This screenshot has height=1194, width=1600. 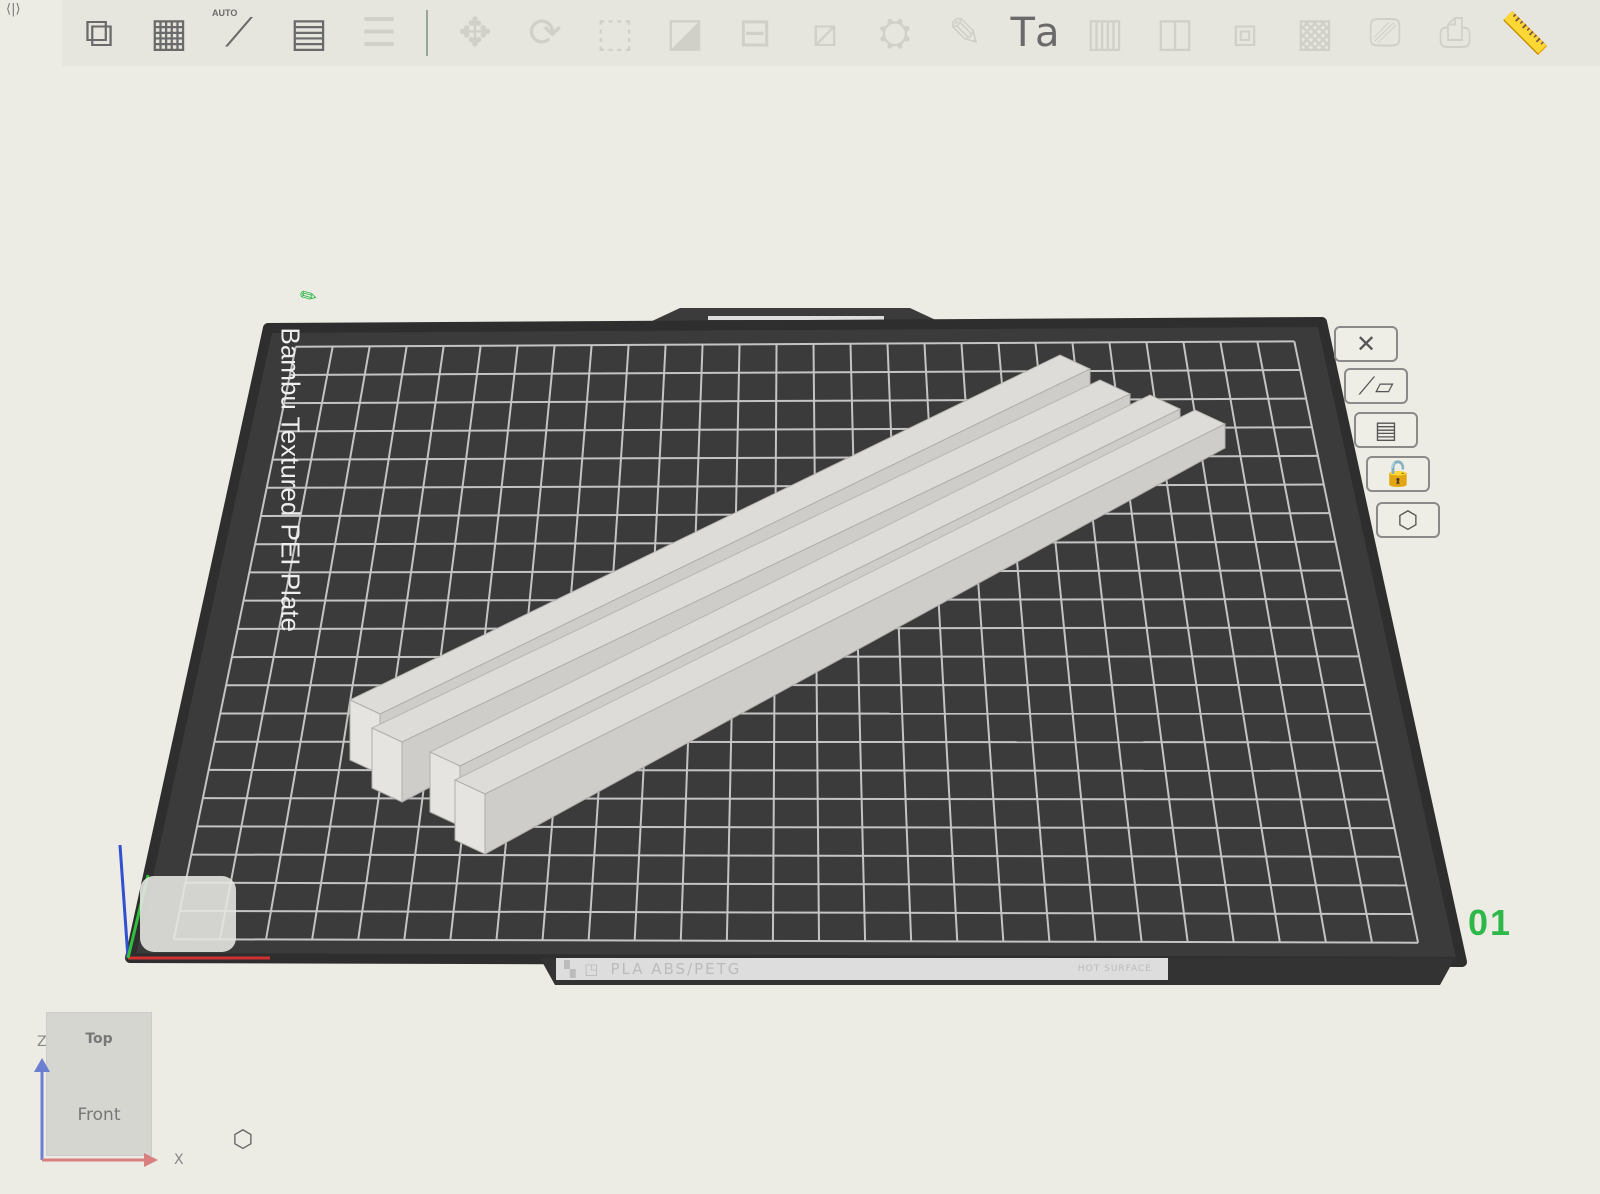 I want to click on lock-plate-icon: 🔓, so click(x=1398, y=474).